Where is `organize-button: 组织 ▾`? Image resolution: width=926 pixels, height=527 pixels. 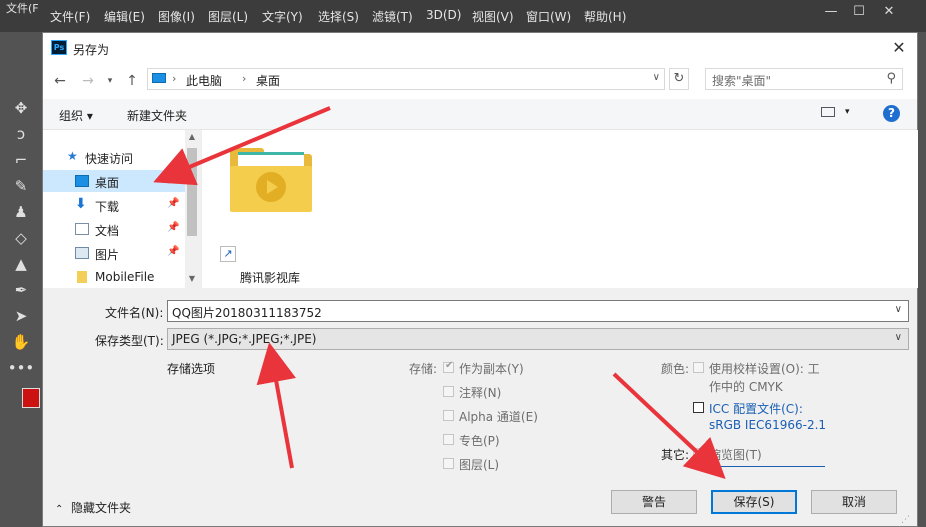
organize-button: 组织 ▾ is located at coordinates (76, 115).